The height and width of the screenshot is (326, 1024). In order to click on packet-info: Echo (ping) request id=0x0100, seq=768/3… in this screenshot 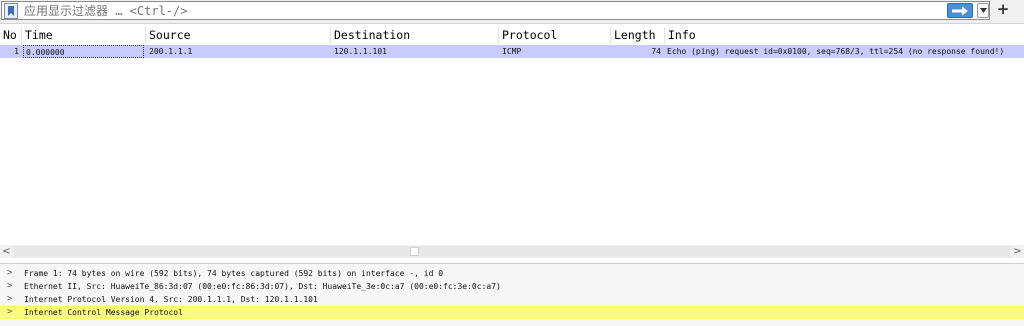, I will do `click(836, 51)`.